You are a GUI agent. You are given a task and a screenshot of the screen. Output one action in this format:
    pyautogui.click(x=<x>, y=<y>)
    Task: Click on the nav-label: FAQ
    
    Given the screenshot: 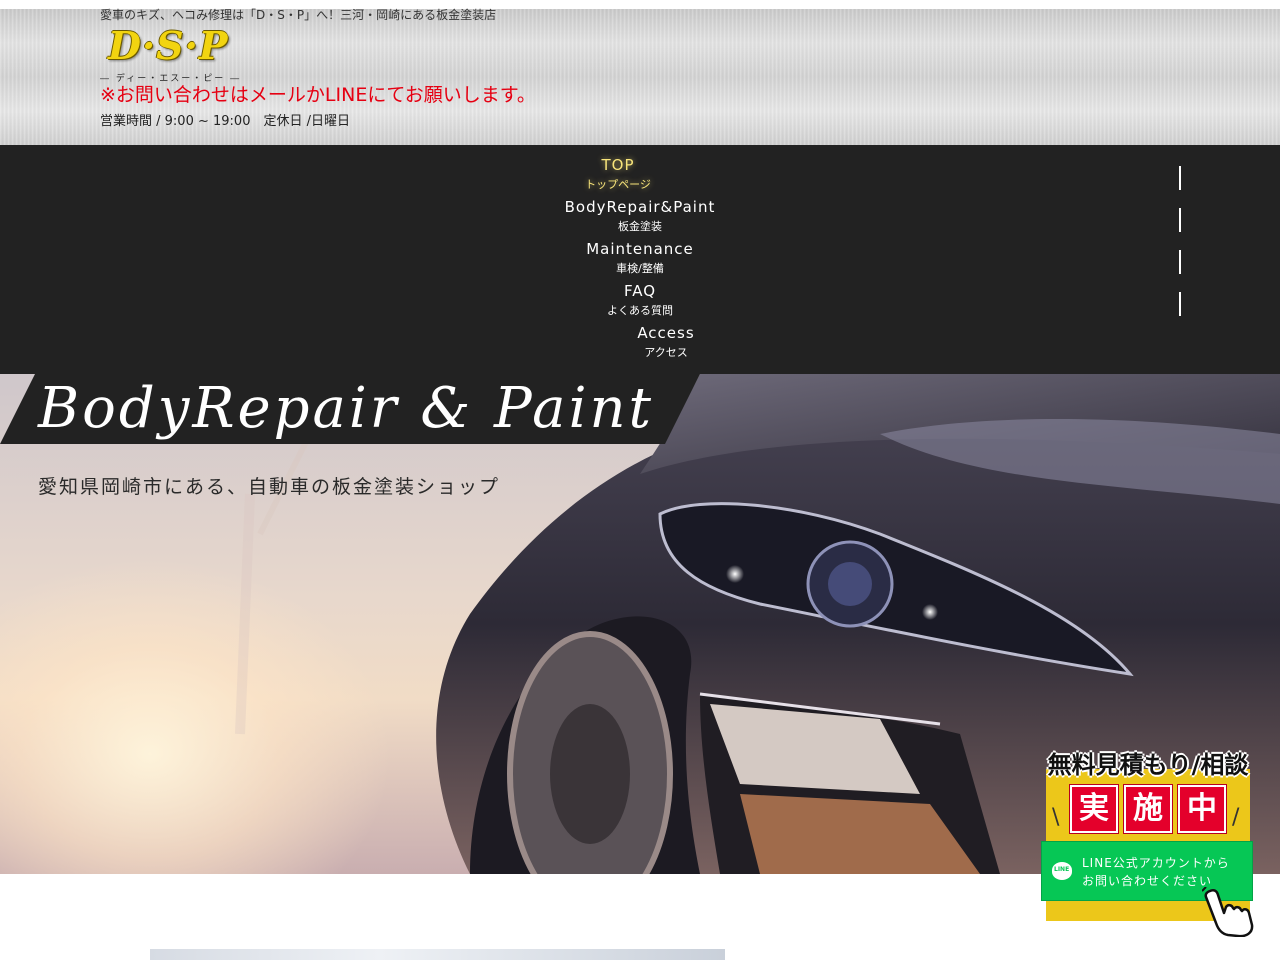 What is the action you would take?
    pyautogui.click(x=640, y=291)
    